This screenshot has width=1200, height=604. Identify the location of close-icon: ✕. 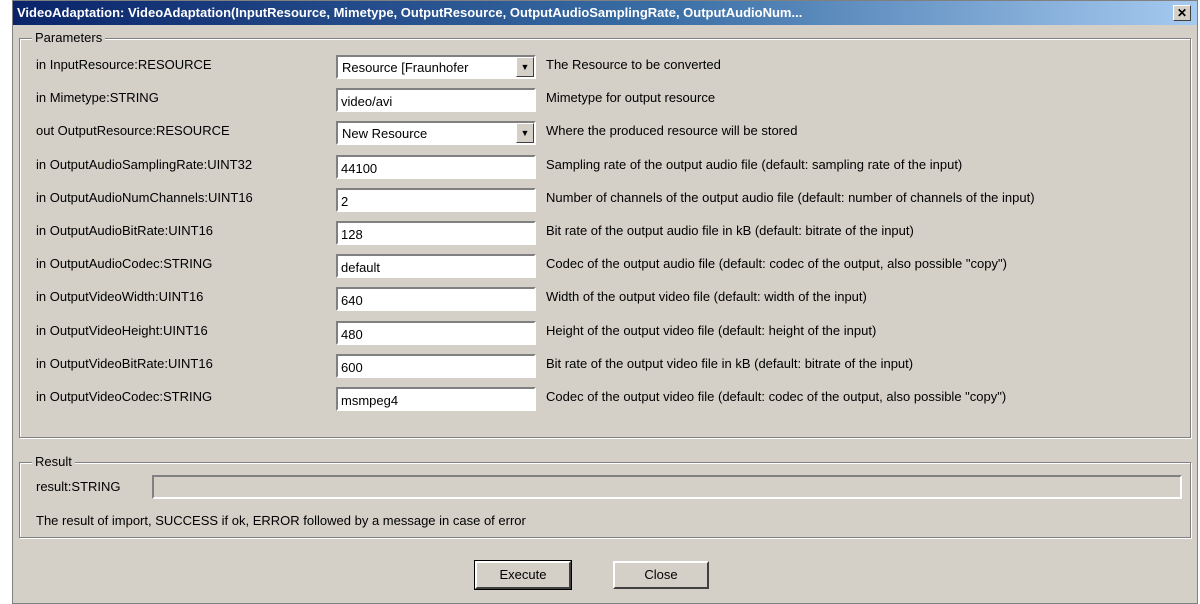
(1182, 13).